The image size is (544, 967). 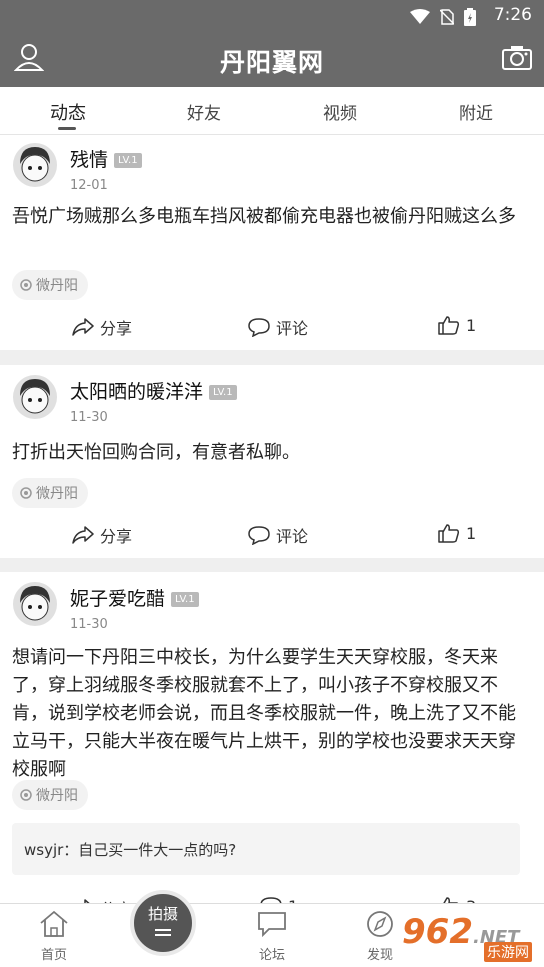 I want to click on post-text: 吾悦广场贼那么多电瓶车挡风被都偷充电器也被偷丹阳贼这么多, so click(x=272, y=217).